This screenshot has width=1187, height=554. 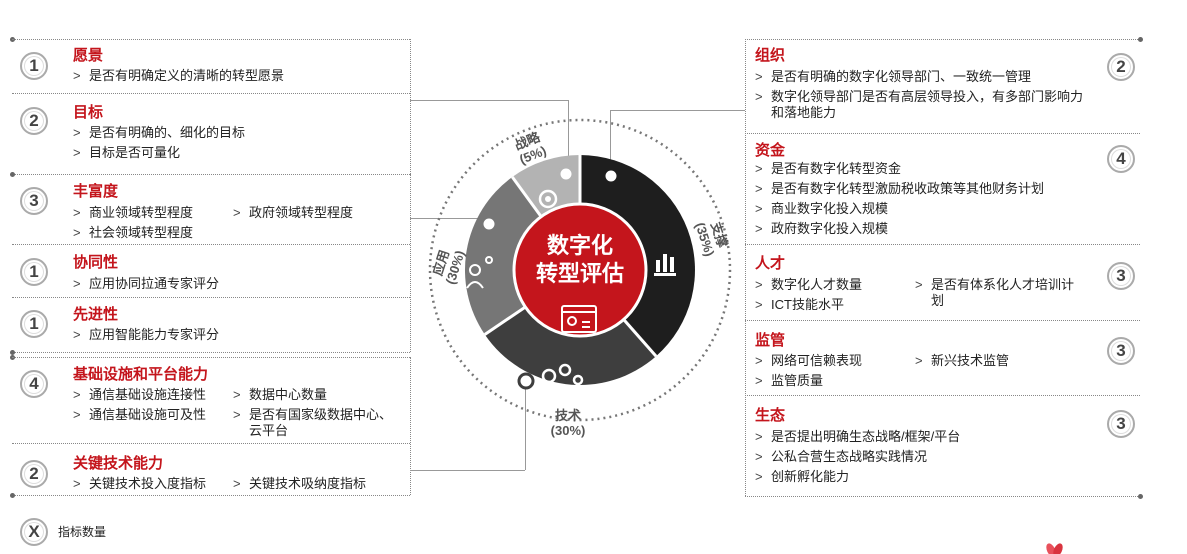 I want to click on item-infra-3: > 通信基础设施可及性, so click(x=140, y=414).